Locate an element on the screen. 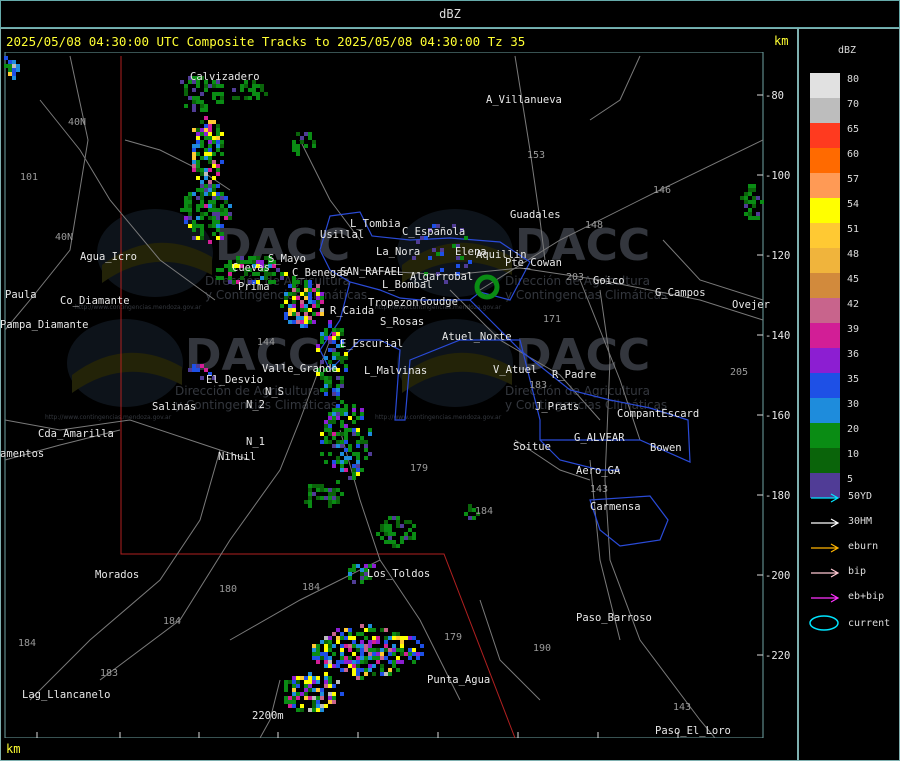 Image resolution: width=900 pixels, height=761 pixels. legend-title: dBZ is located at coordinates (847, 50).